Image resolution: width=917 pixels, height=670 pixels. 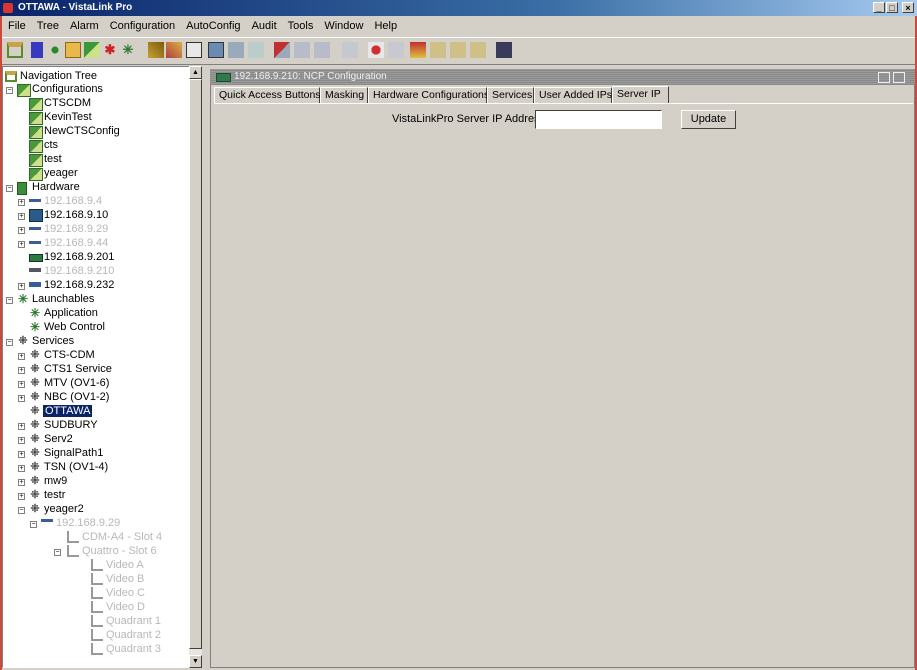 I want to click on services-icon, so click(x=55, y=50).